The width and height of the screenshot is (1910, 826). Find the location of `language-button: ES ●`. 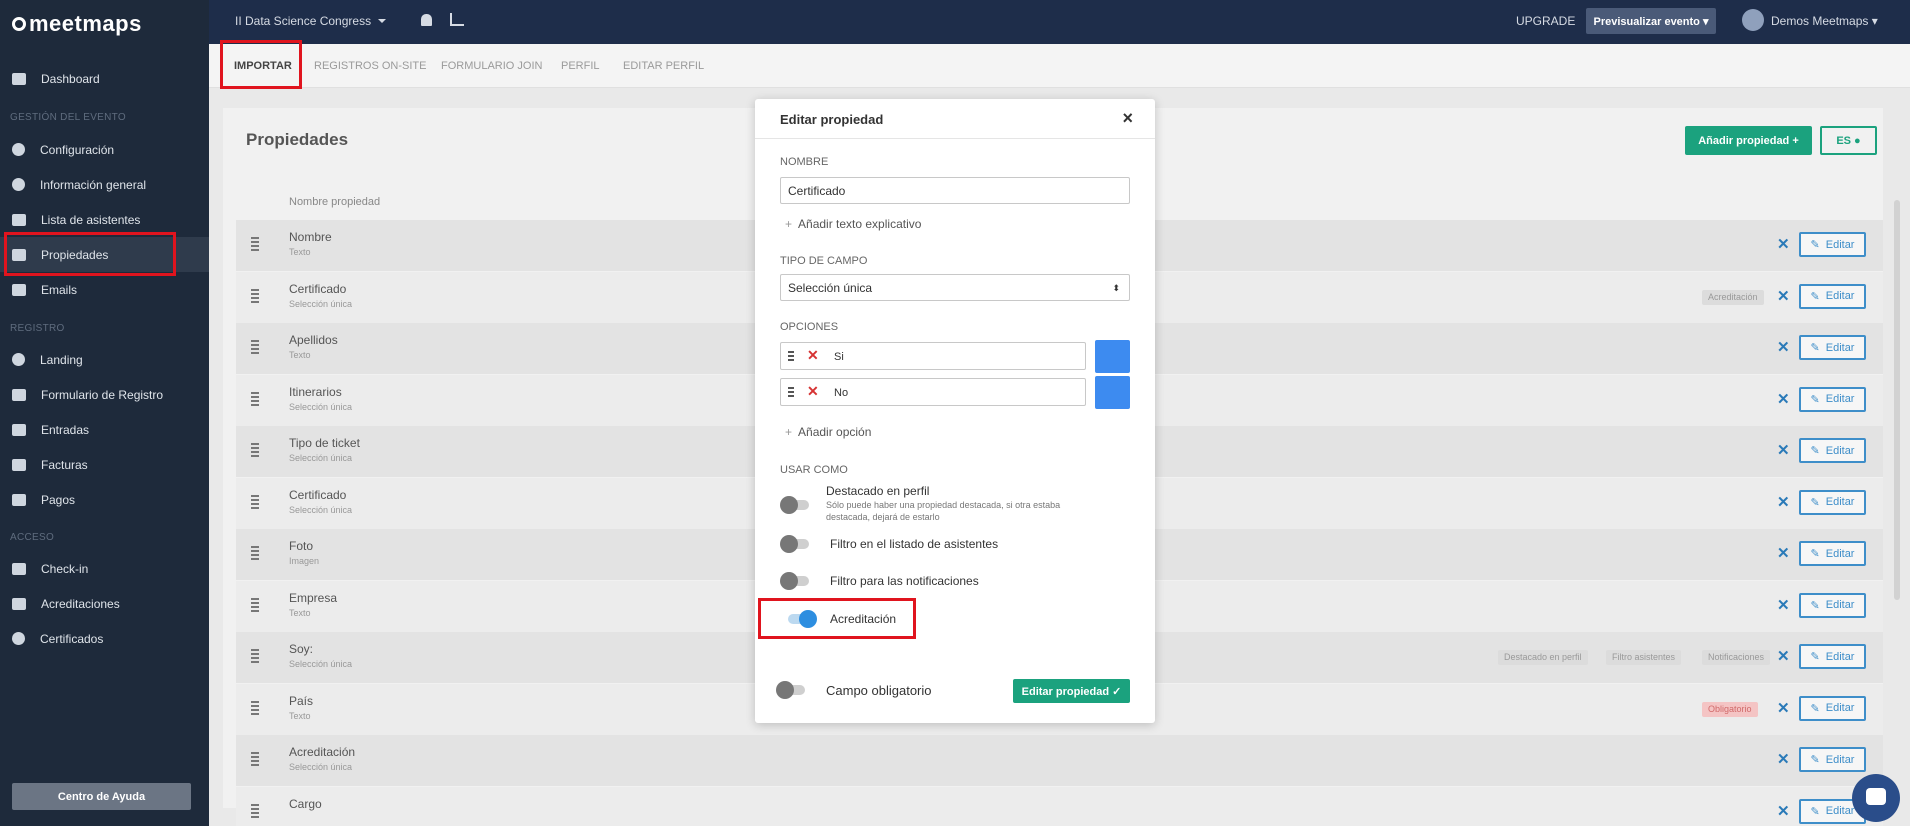

language-button: ES ● is located at coordinates (1848, 140).